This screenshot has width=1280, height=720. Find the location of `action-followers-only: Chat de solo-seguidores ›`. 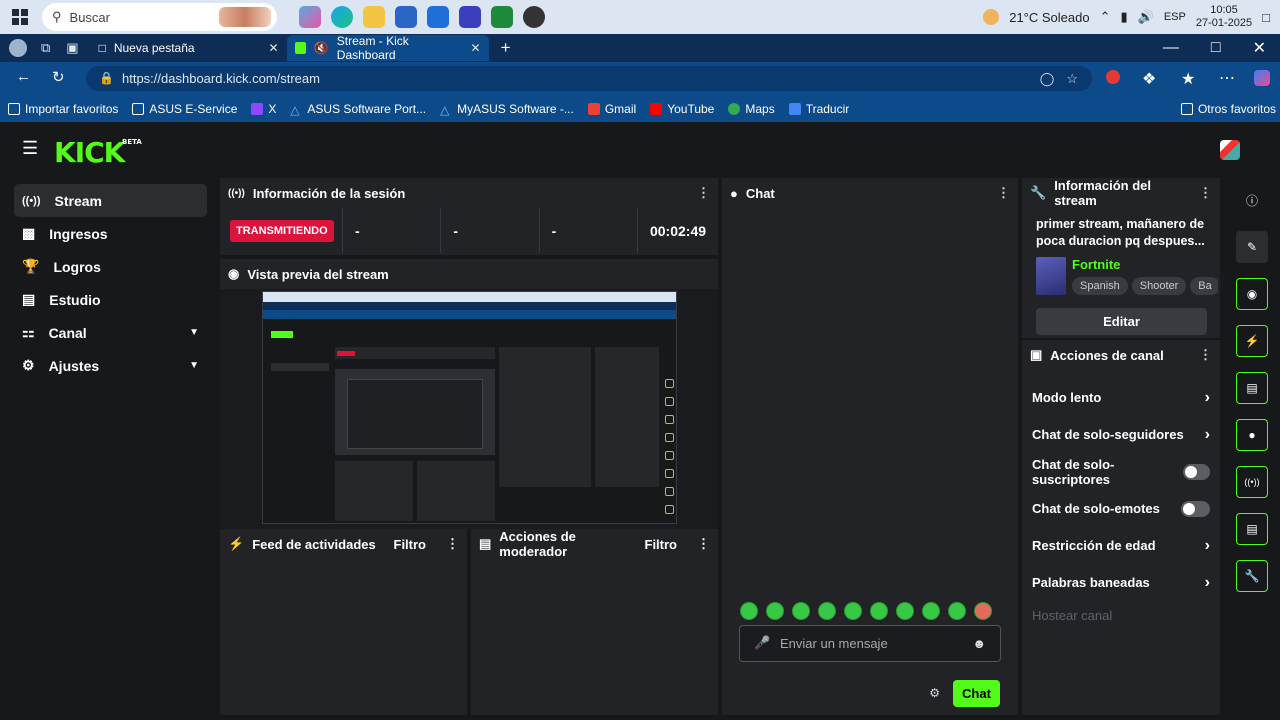

action-followers-only: Chat de solo-seguidores › is located at coordinates (1121, 434).